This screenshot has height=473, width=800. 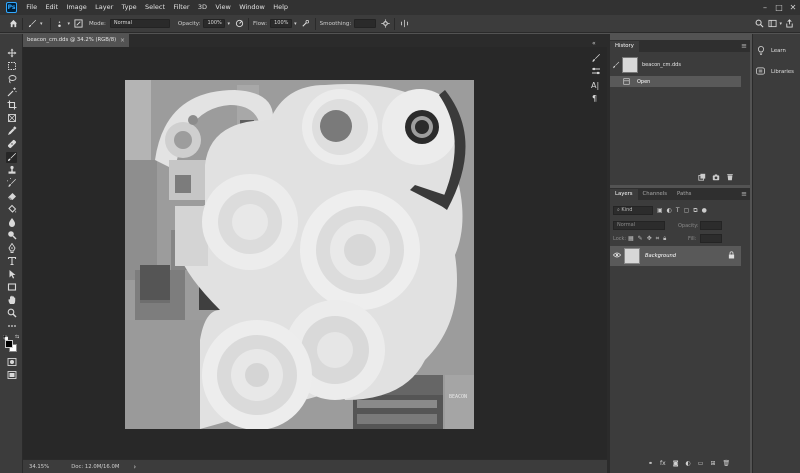 I want to click on filter-adjustment-icon: ◐, so click(x=669, y=210).